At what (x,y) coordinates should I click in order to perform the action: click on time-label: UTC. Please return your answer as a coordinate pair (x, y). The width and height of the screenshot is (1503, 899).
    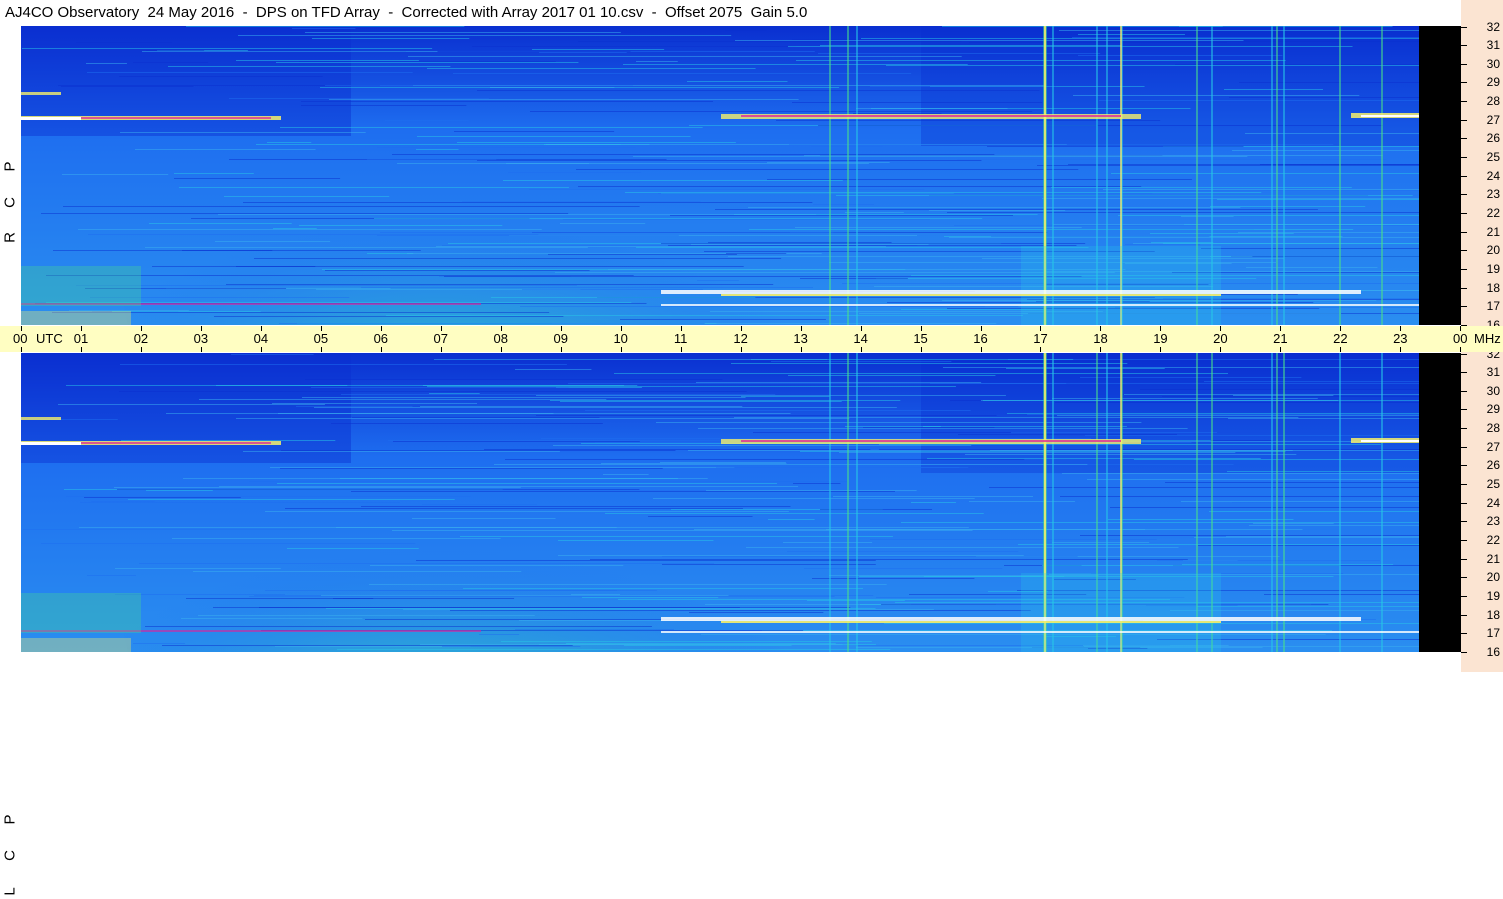
    Looking at the image, I should click on (49, 338).